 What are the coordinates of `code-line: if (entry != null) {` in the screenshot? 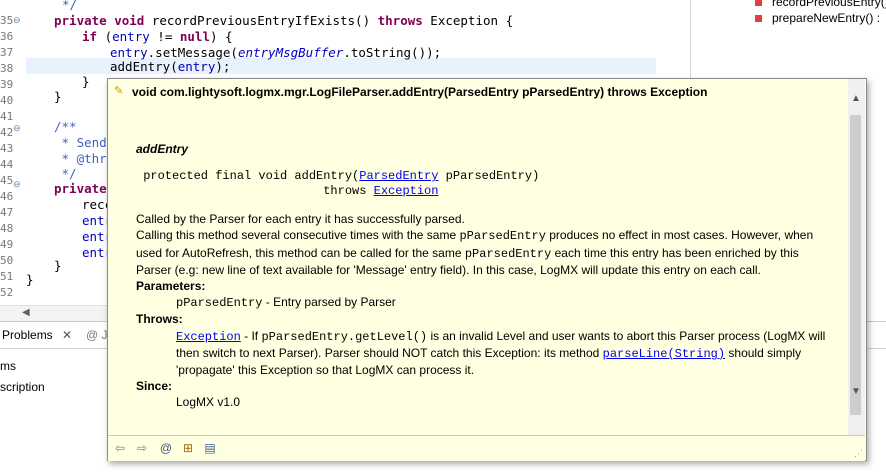 It's located at (157, 37).